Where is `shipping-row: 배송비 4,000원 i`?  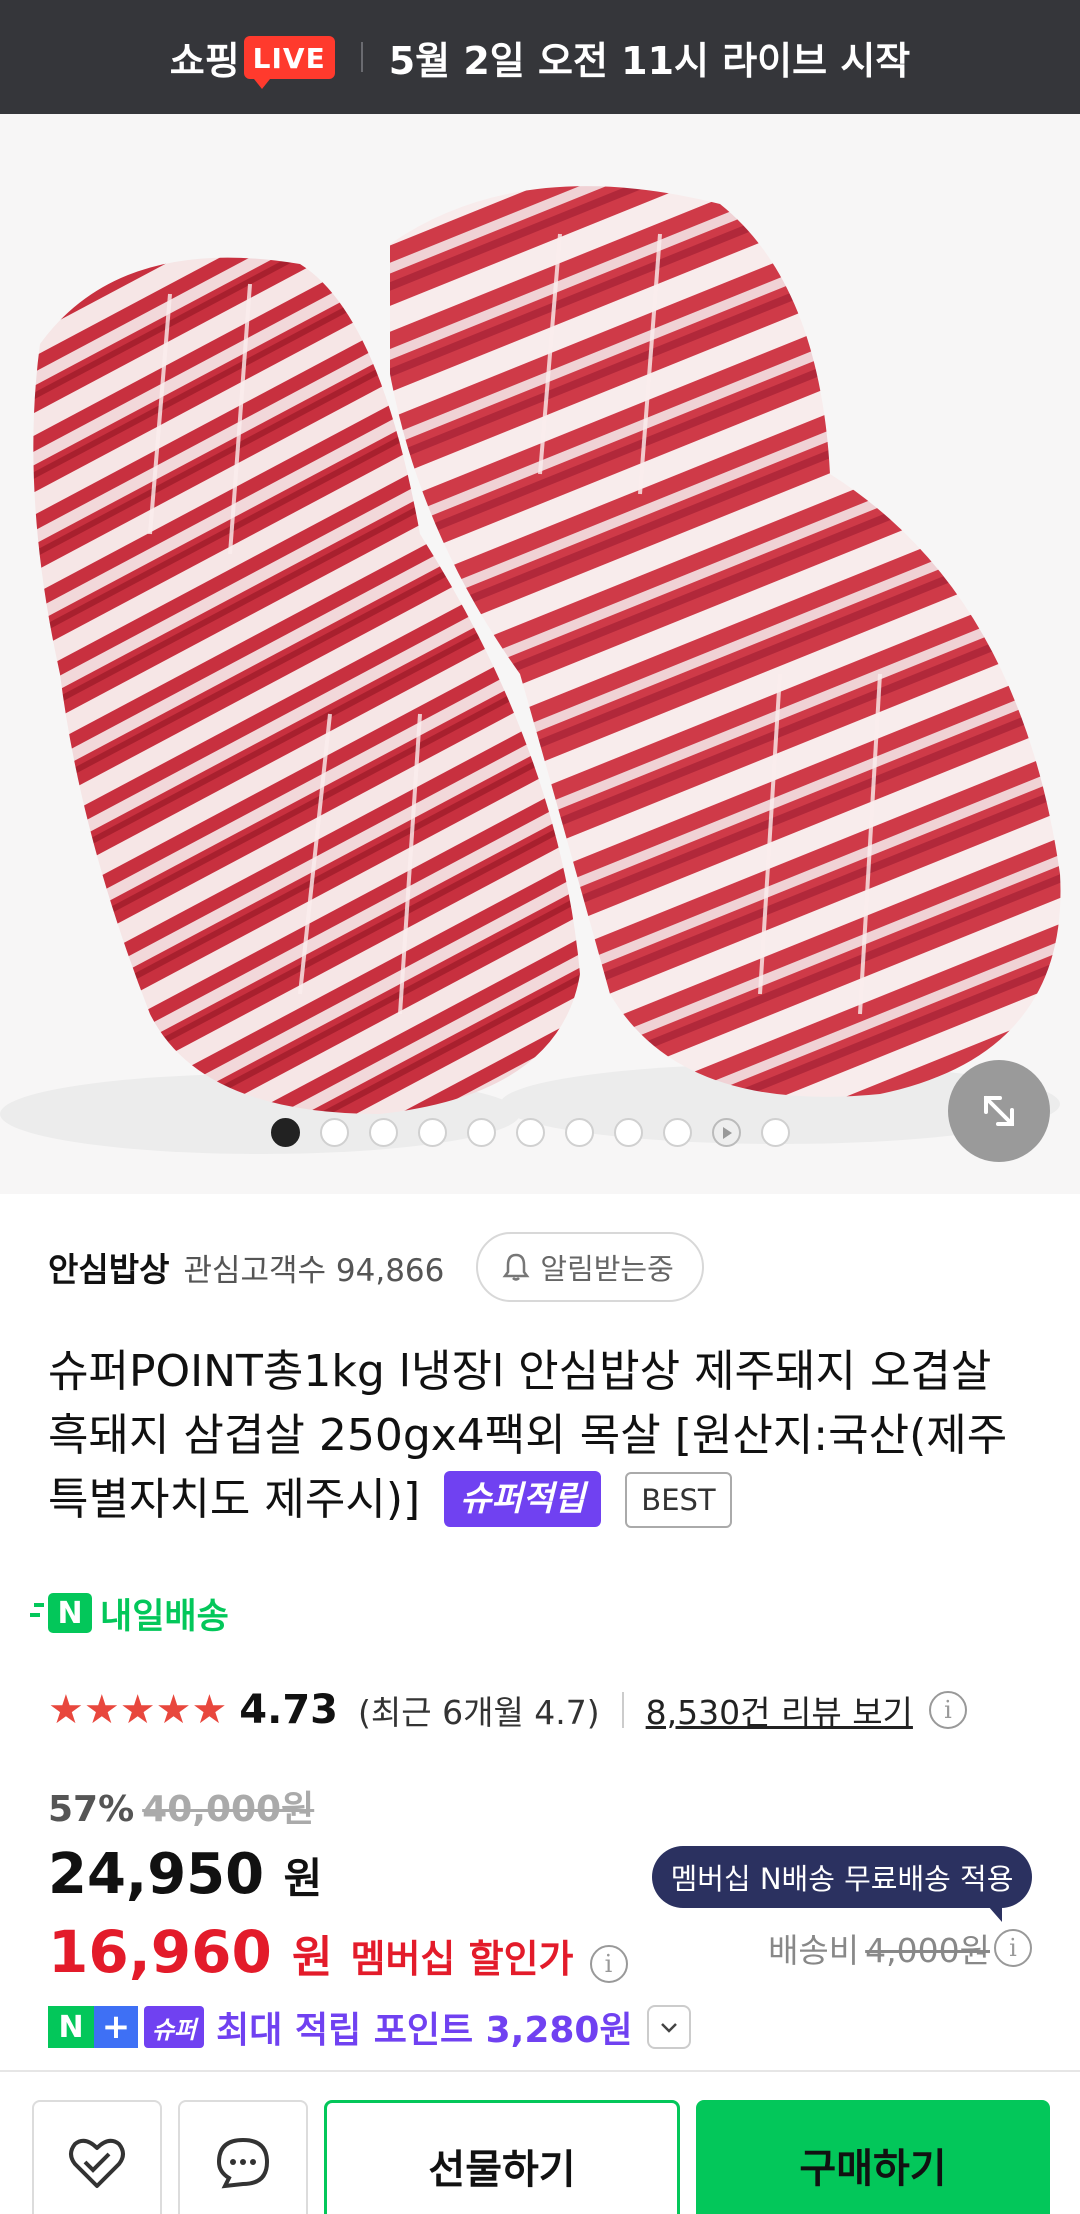
shipping-row: 배송비 4,000원 i is located at coordinates (900, 1948).